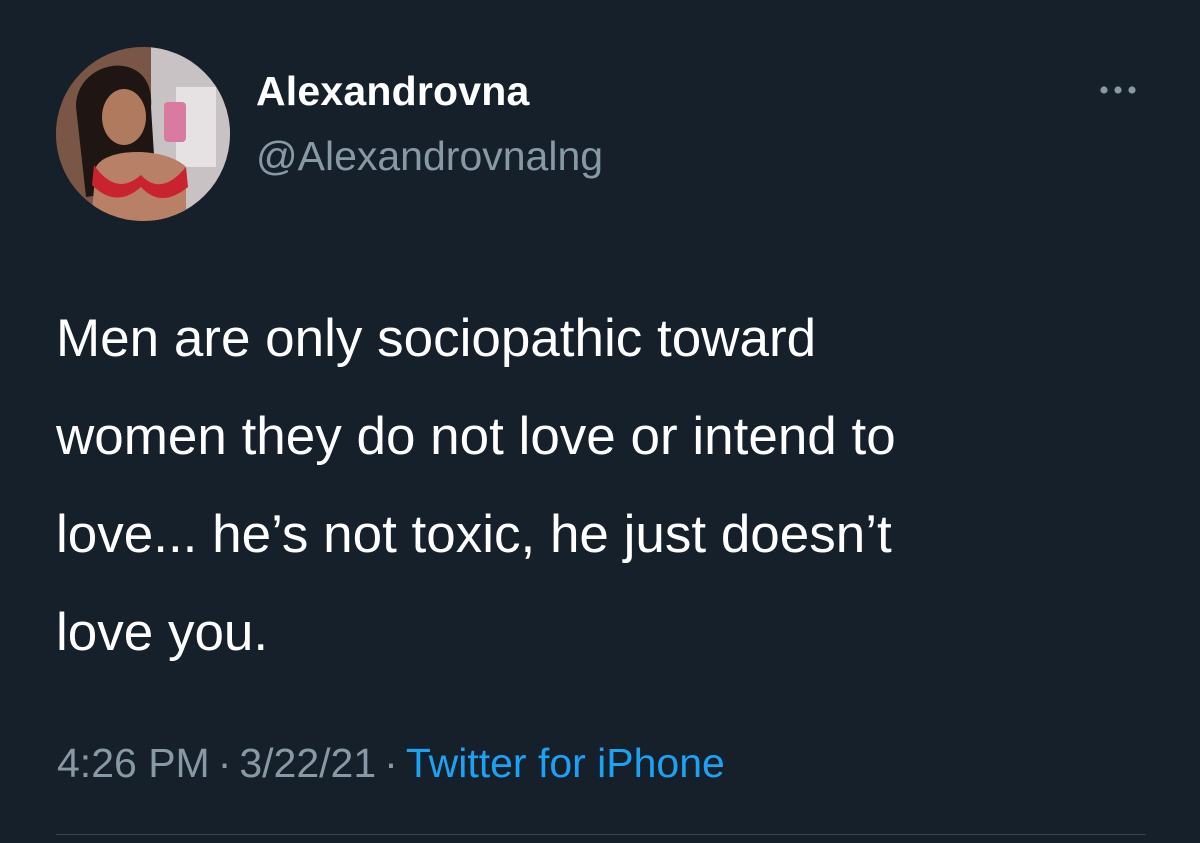 The image size is (1200, 843). Describe the element at coordinates (601, 834) in the screenshot. I see `divider` at that location.